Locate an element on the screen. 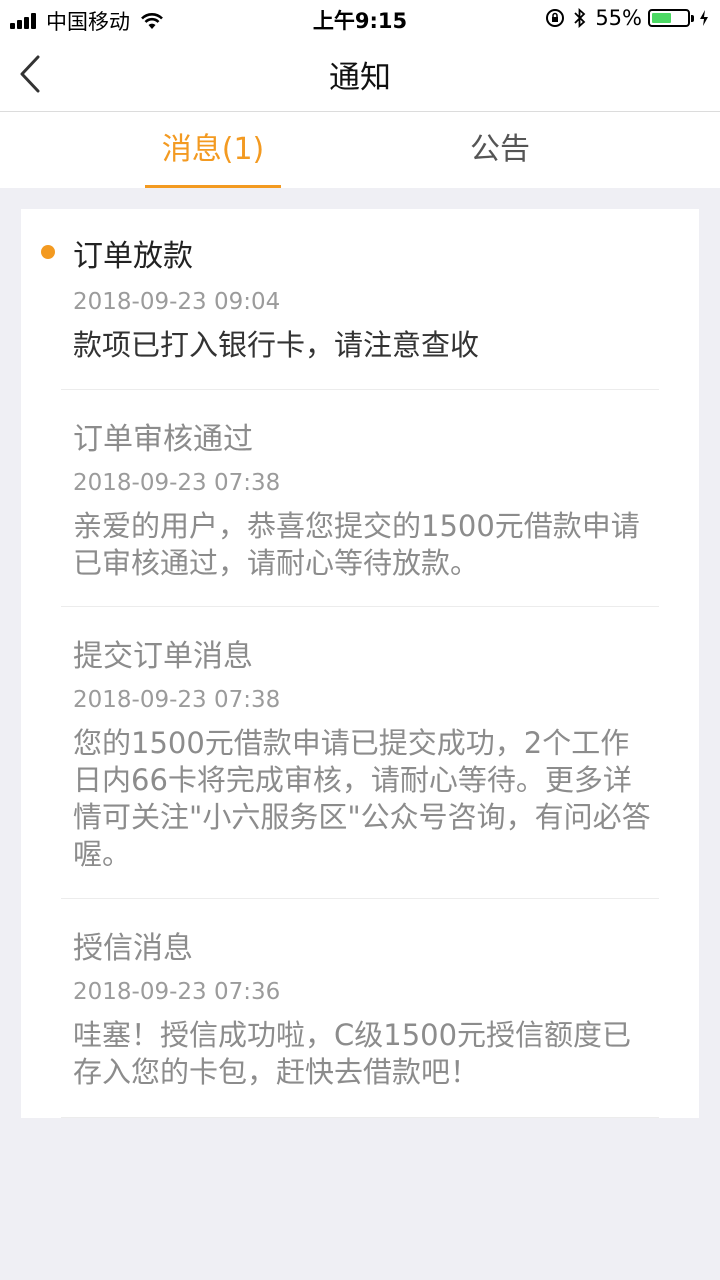  message-title: 订单审核通过 is located at coordinates (163, 439).